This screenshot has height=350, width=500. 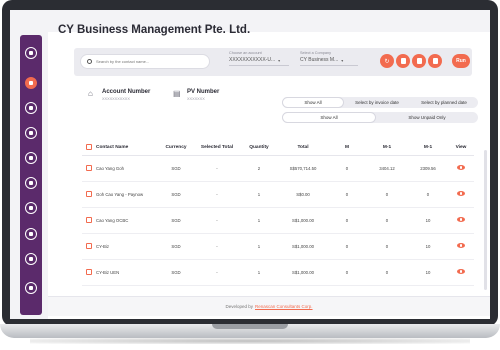 I want to click on block-icon, so click(x=31, y=208).